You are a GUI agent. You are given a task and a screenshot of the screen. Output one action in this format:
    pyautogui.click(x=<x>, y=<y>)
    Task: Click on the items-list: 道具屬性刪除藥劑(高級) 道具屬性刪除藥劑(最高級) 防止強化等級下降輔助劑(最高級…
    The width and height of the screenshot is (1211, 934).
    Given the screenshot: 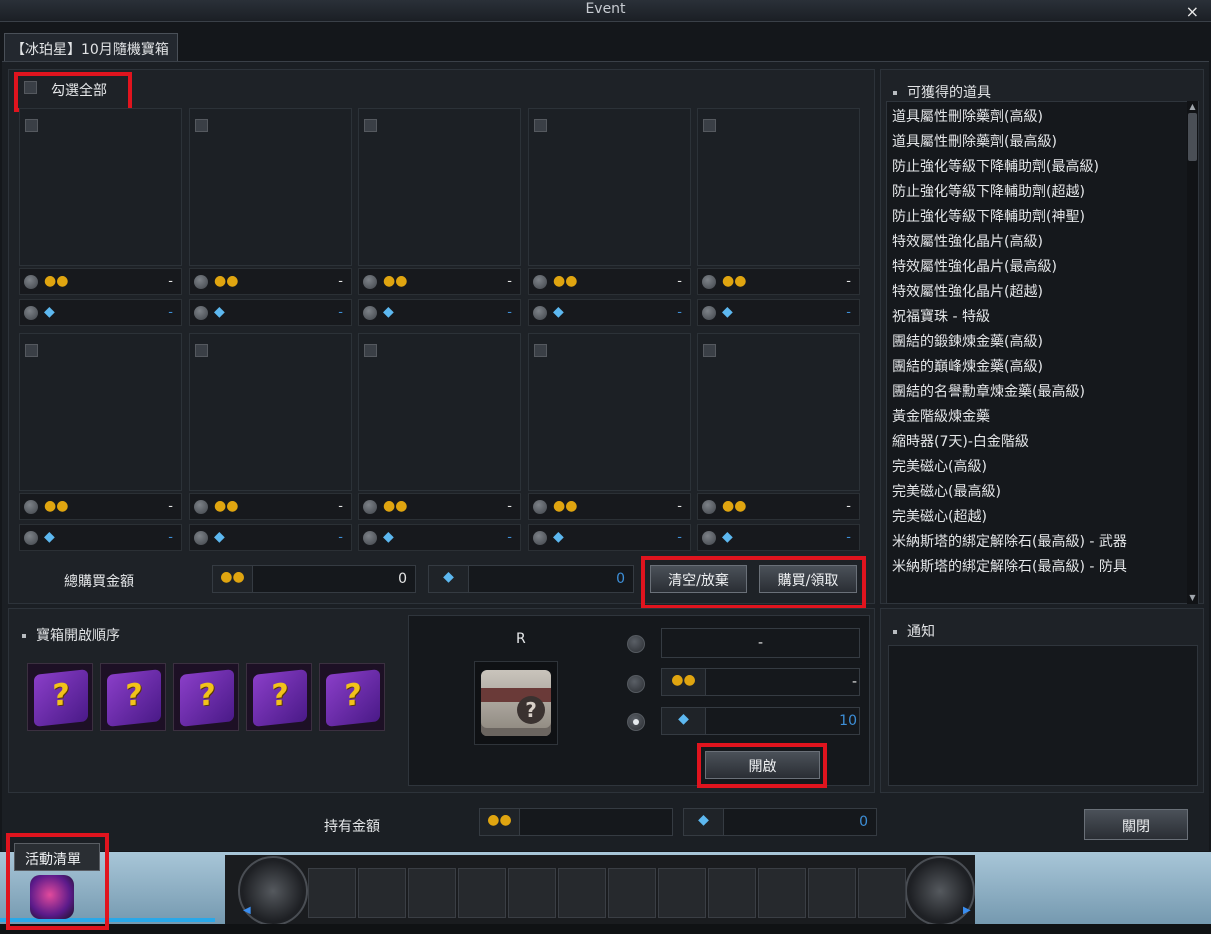 What is the action you would take?
    pyautogui.click(x=1038, y=352)
    